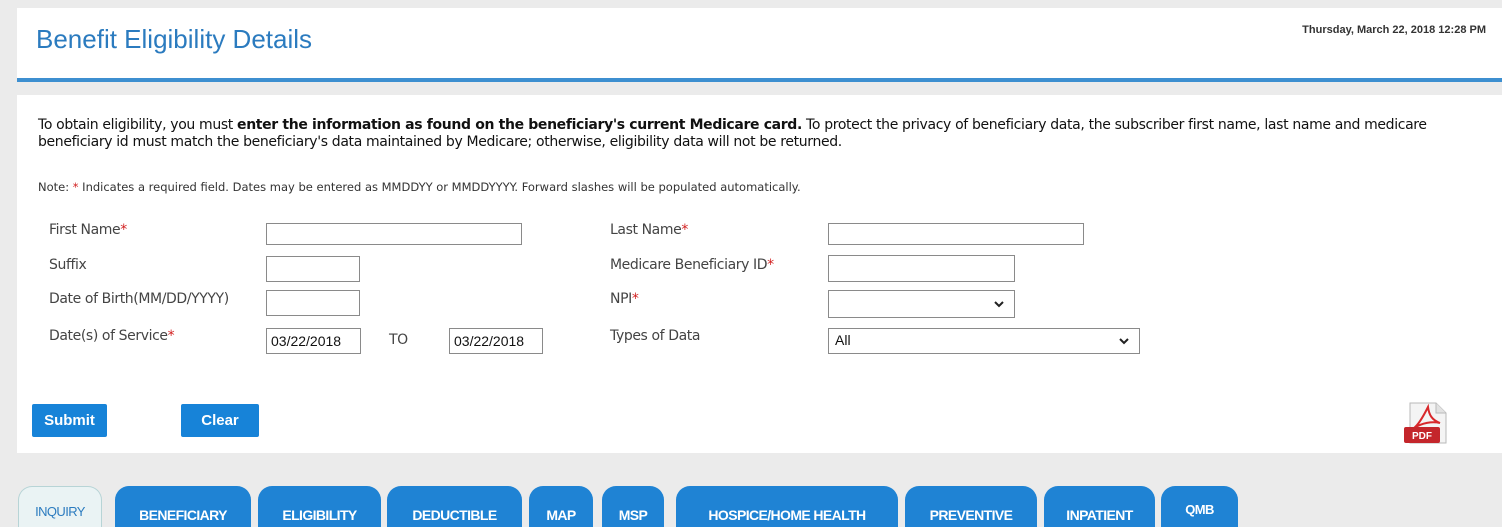  Describe the element at coordinates (220, 420) in the screenshot. I see `clear-button: Clear` at that location.